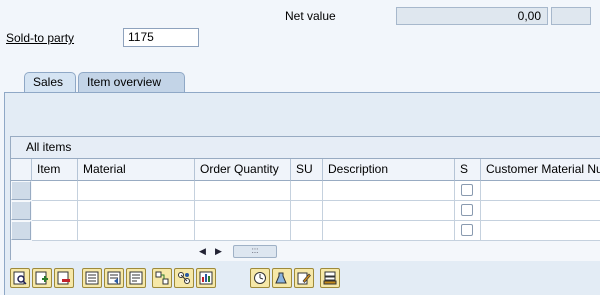  What do you see at coordinates (162, 278) in the screenshot?
I see `configuration-icon` at bounding box center [162, 278].